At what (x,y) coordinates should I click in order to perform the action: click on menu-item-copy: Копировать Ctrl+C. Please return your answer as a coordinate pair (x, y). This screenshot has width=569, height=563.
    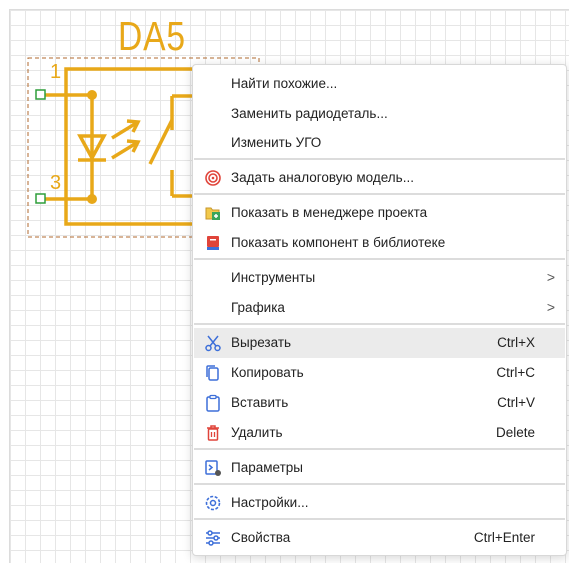
    Looking at the image, I should click on (379, 373).